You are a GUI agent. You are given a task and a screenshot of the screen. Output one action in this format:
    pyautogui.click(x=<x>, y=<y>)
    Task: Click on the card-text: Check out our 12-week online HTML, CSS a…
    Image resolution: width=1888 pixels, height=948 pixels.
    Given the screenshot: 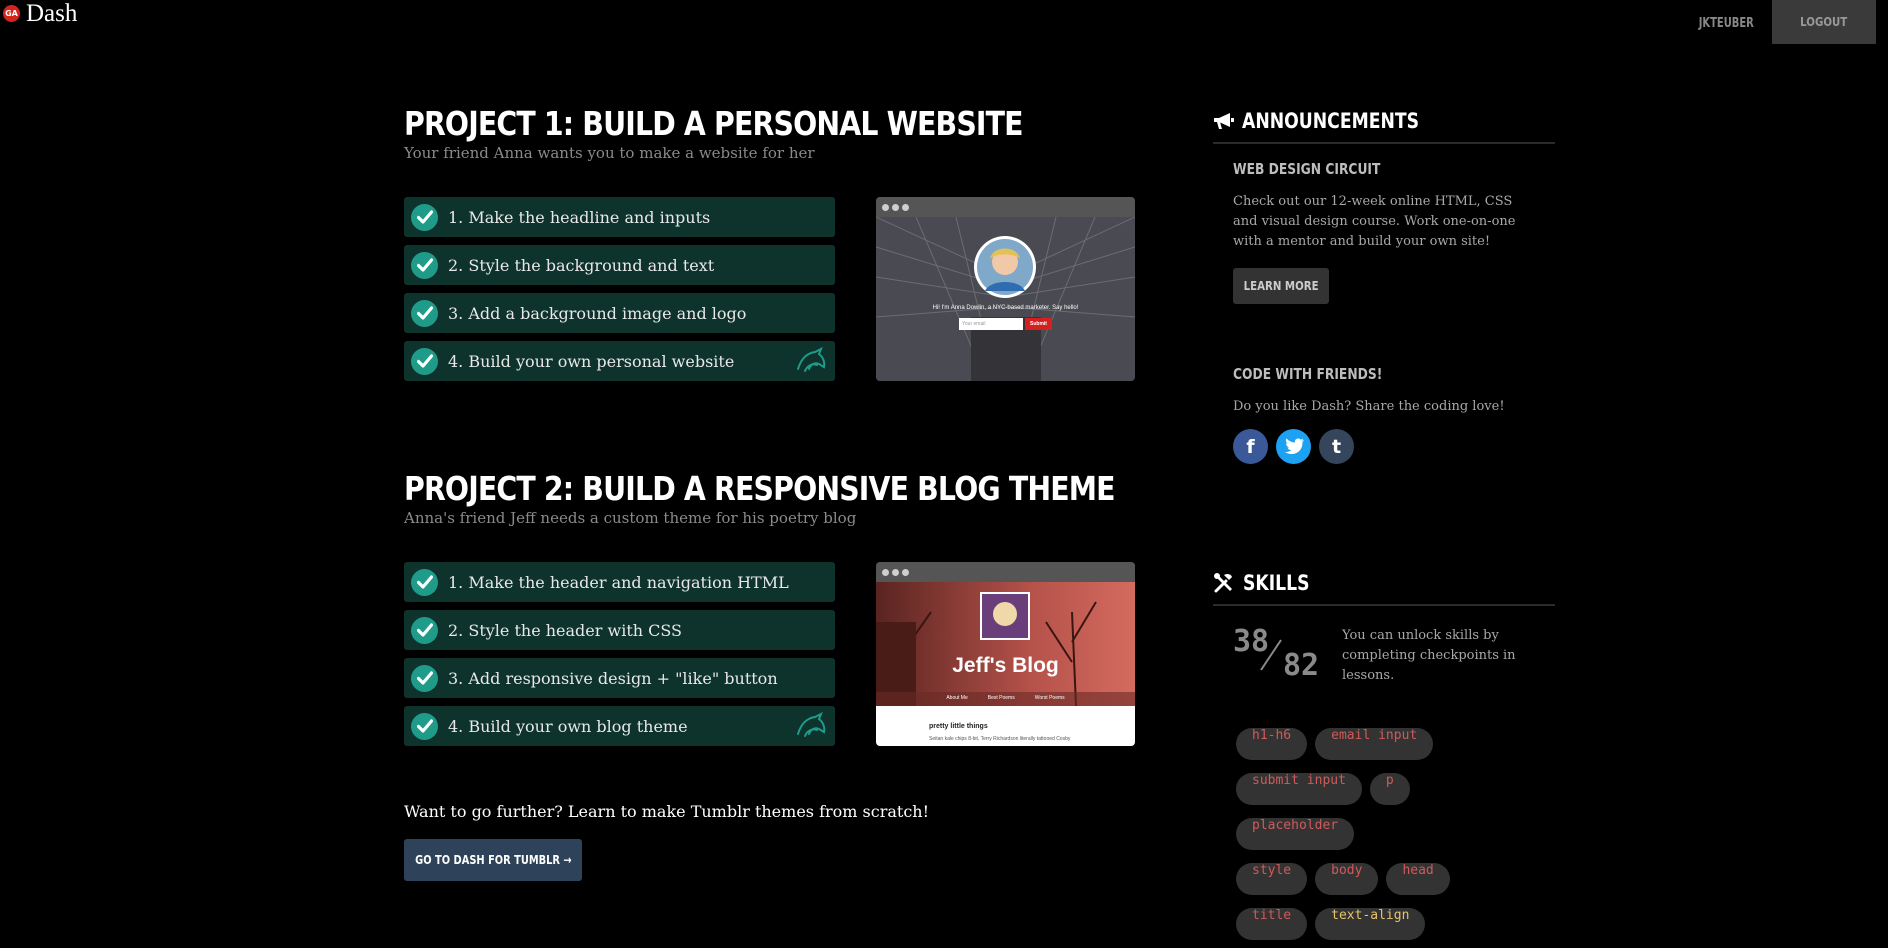 What is the action you would take?
    pyautogui.click(x=1374, y=221)
    